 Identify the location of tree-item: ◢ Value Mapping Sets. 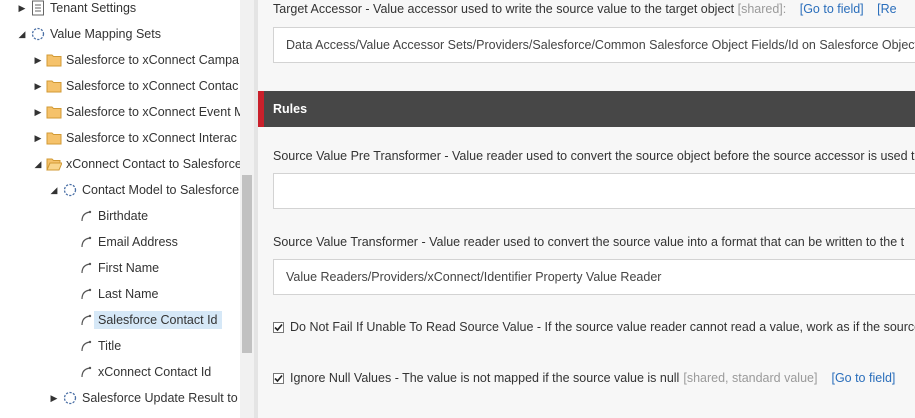
(88, 34).